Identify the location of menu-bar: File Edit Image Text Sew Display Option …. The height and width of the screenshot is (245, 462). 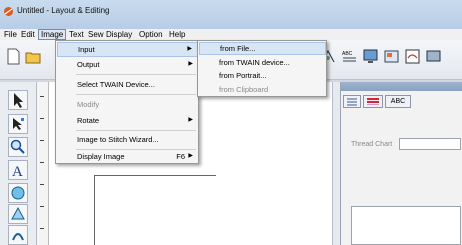
(231, 34).